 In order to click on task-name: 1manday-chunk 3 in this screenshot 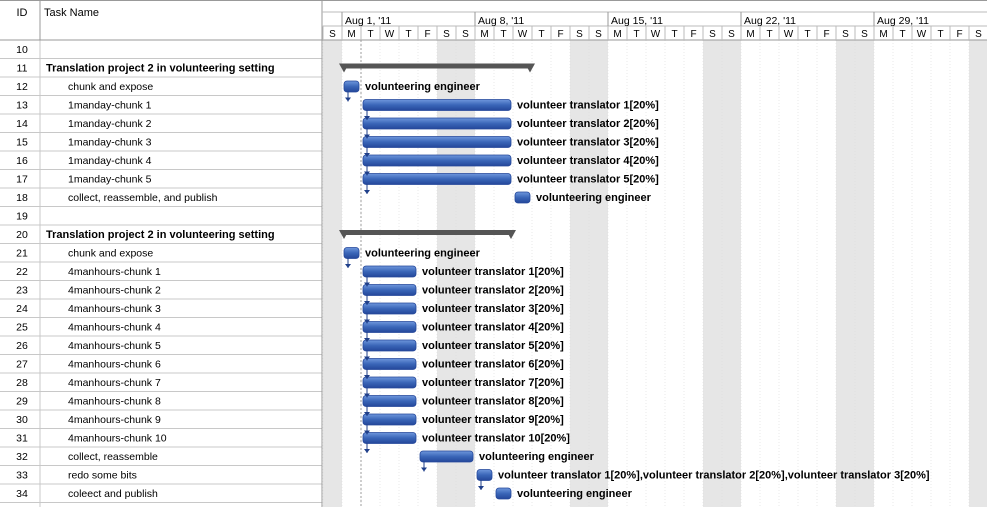, I will do `click(110, 143)`.